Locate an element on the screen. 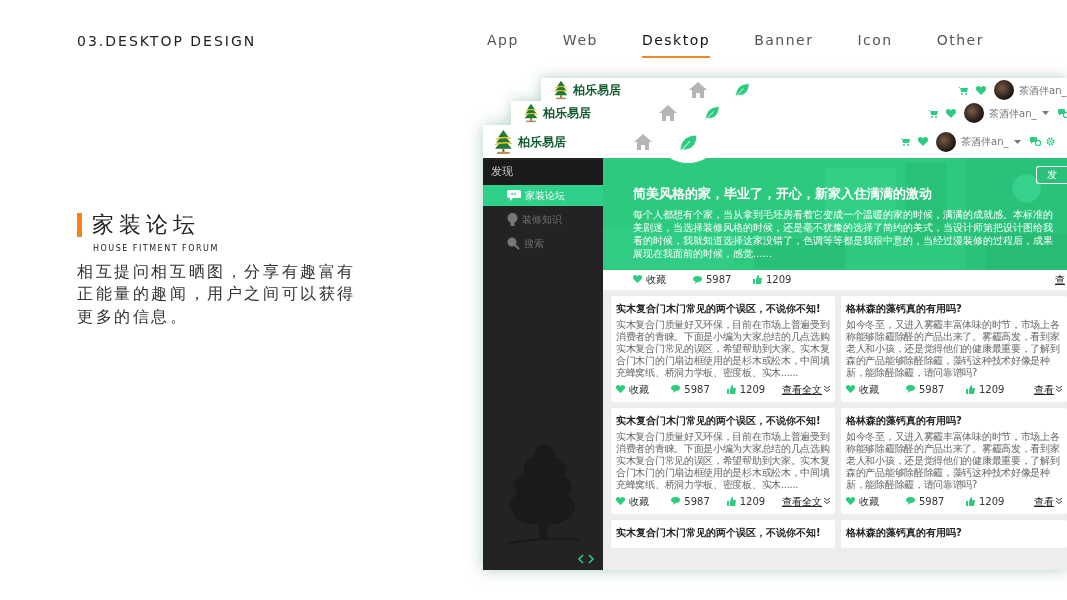 The image size is (1067, 600). feature-description: 相互提问相互晒图，分享有趣富有正能量的趣闻，用户之间可以获得更多的信息。 is located at coordinates (217, 294).